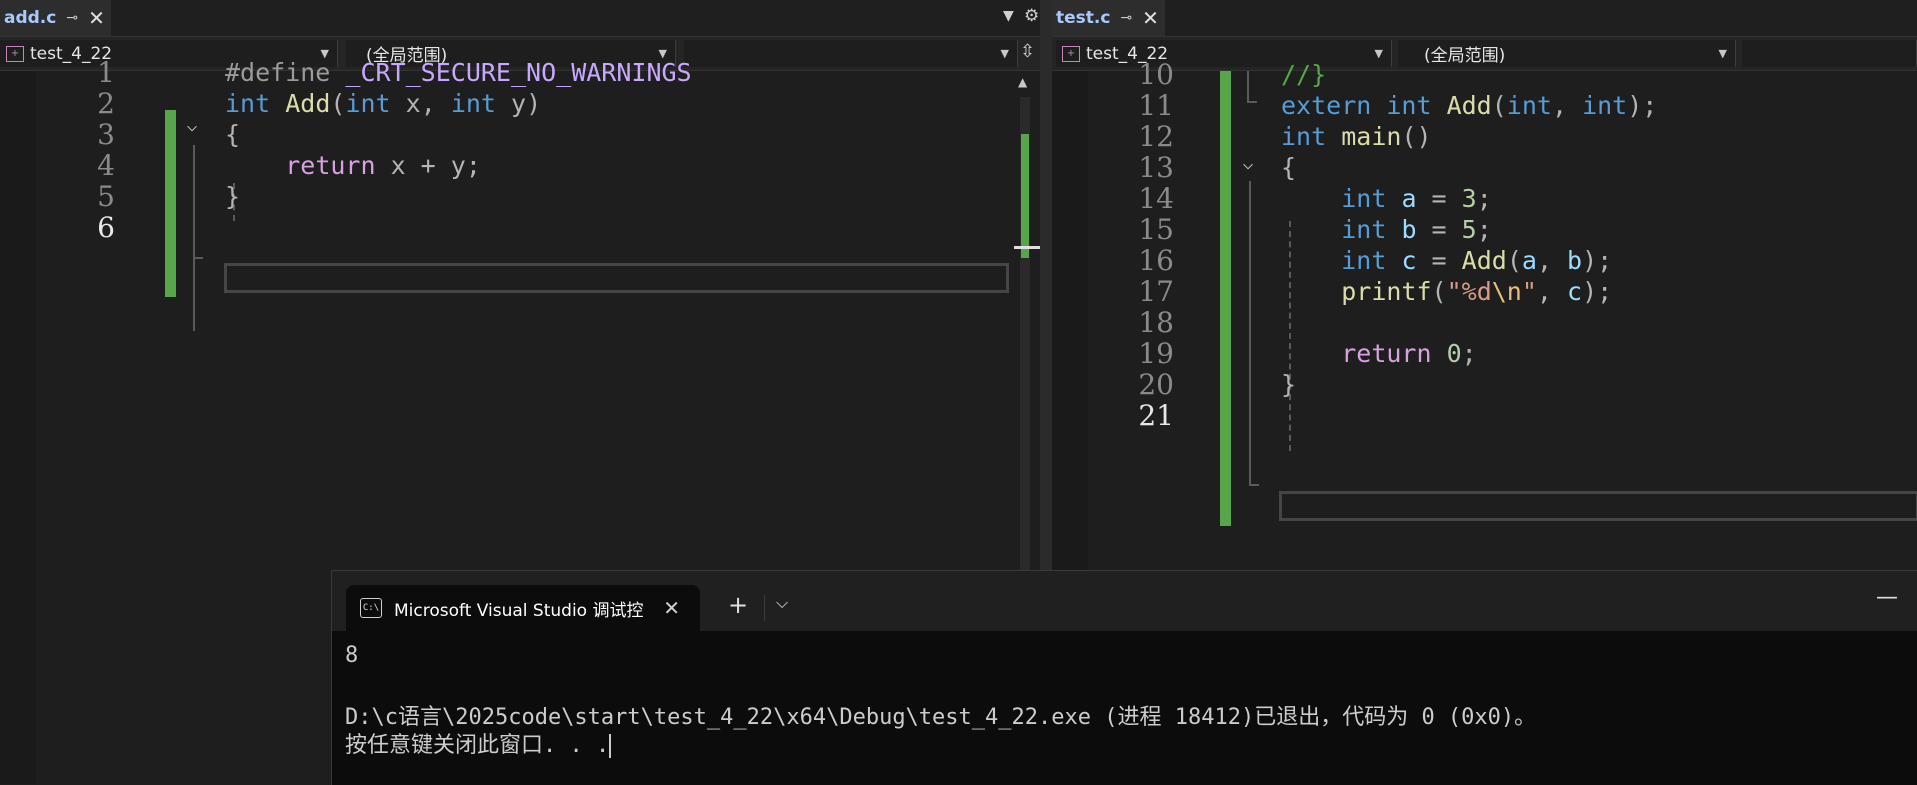 The height and width of the screenshot is (785, 1917). What do you see at coordinates (1484, 18) in the screenshot?
I see `tab-strip: test.c ⊸ ✕` at bounding box center [1484, 18].